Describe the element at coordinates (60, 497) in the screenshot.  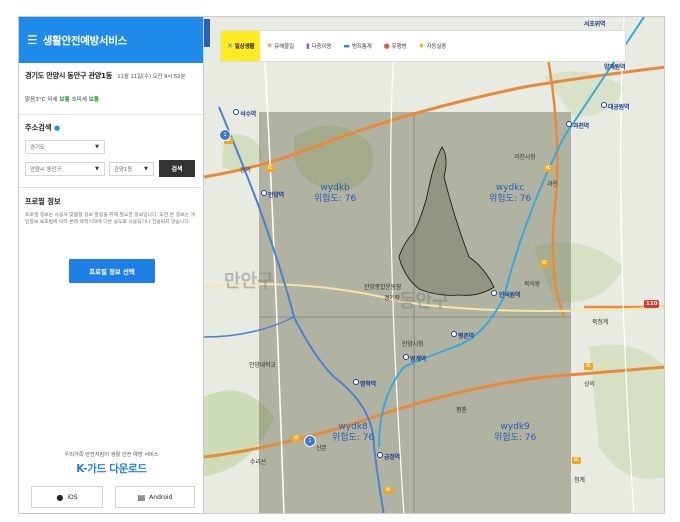
I see `apple-icon: ●` at that location.